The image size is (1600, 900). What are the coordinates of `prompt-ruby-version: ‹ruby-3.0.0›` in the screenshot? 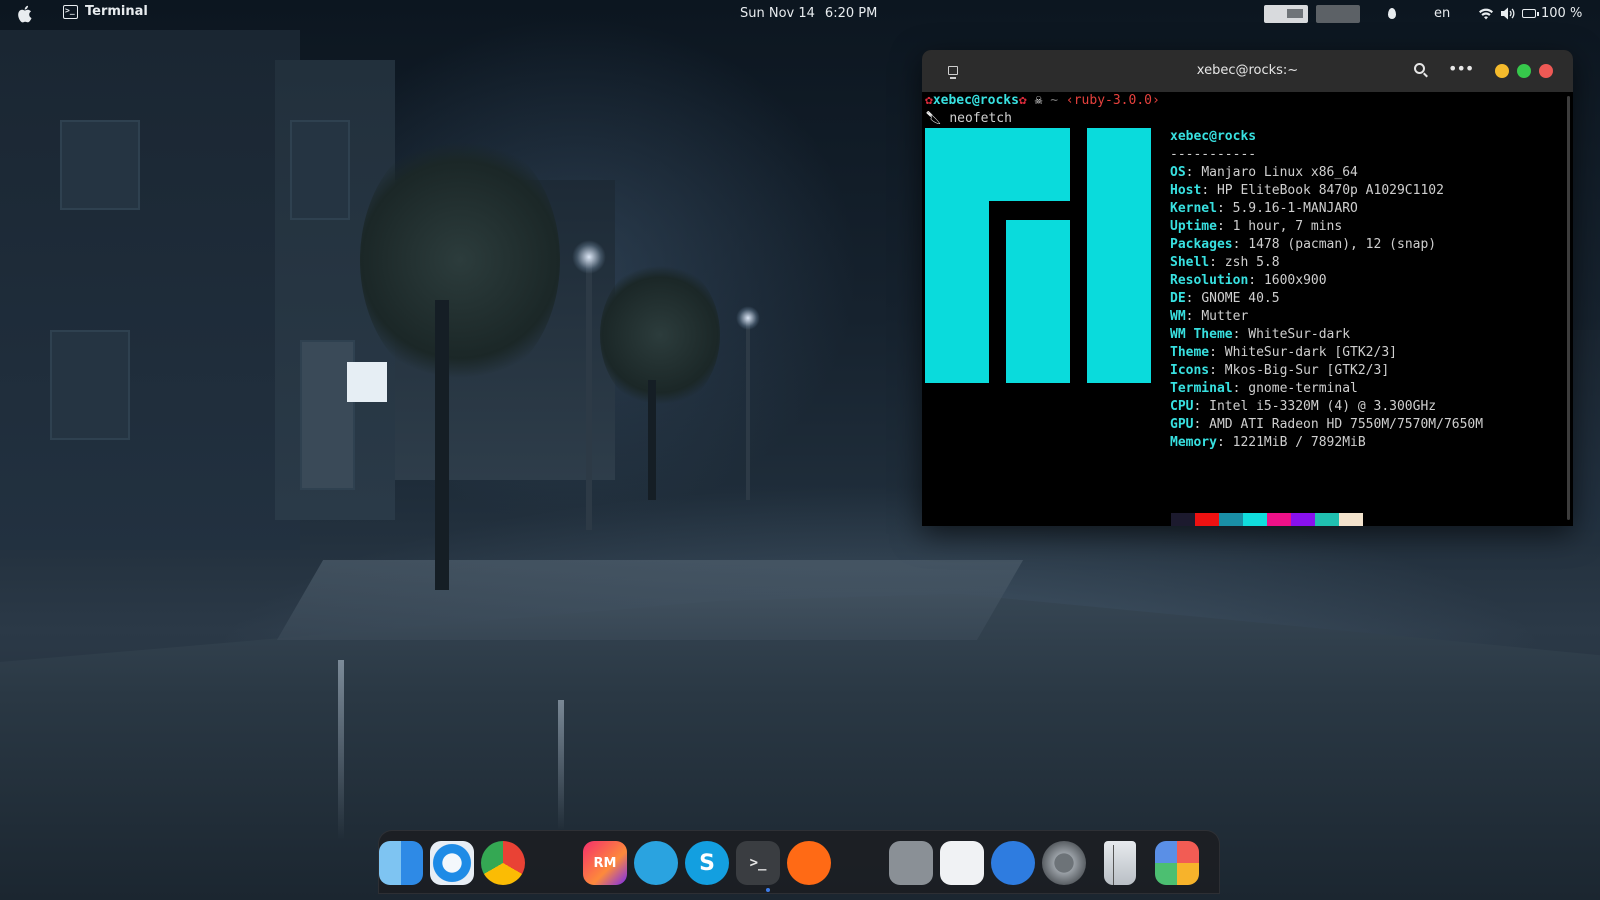 It's located at (1112, 100).